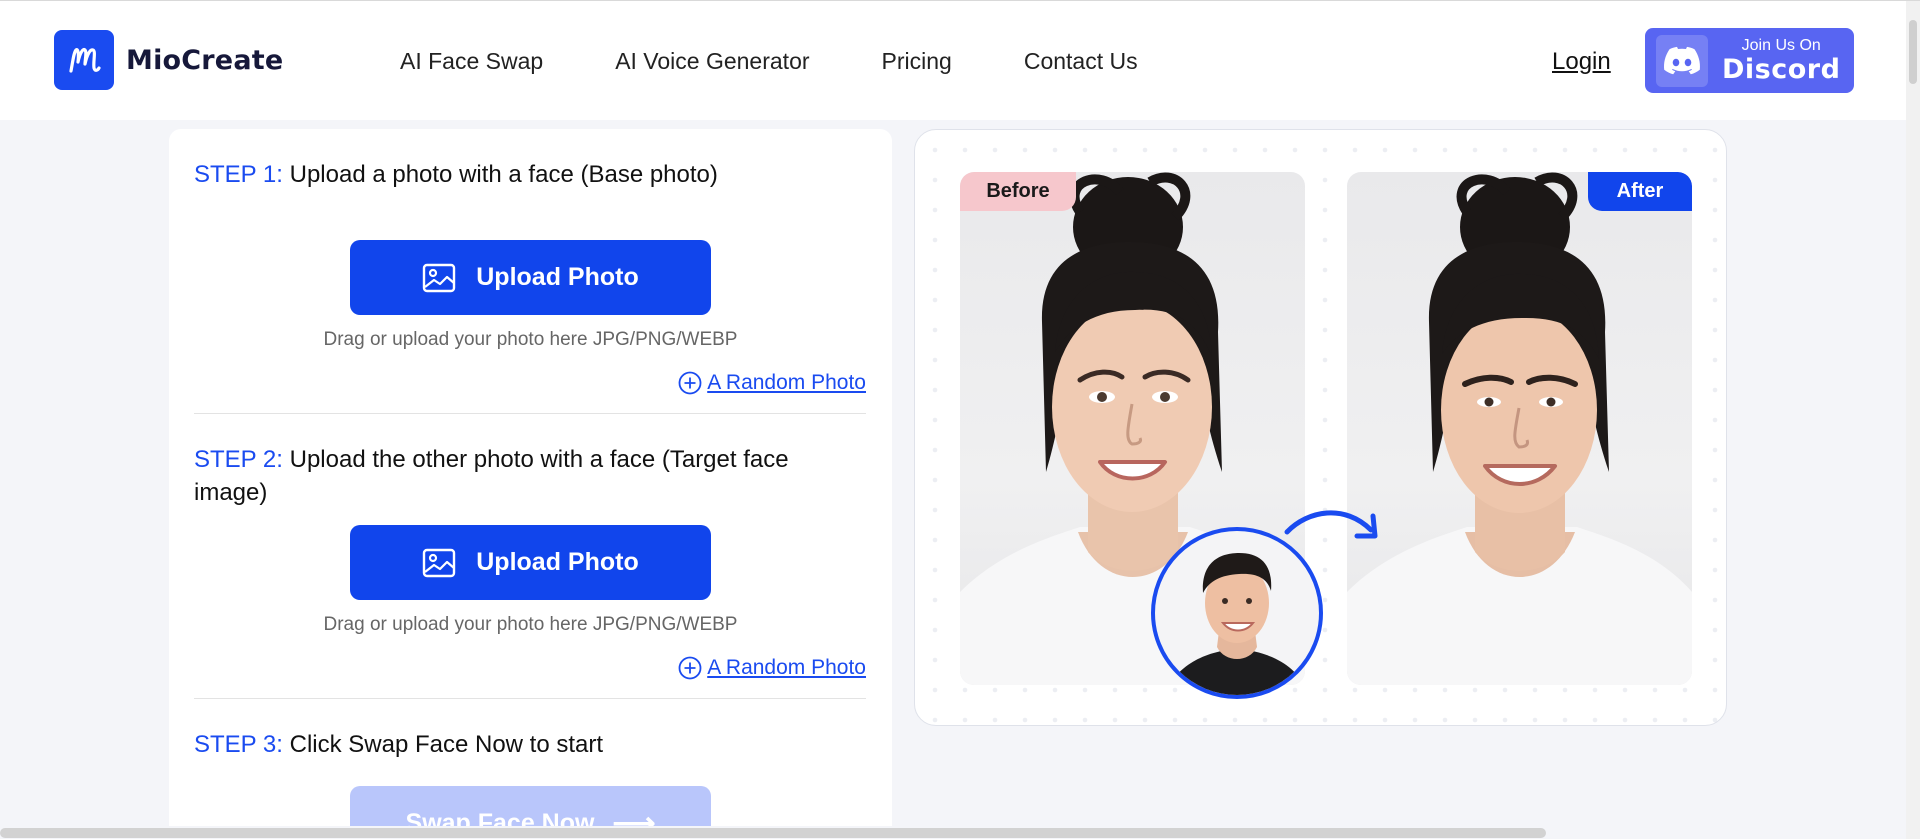  Describe the element at coordinates (1018, 191) in the screenshot. I see `before-tag: Before` at that location.